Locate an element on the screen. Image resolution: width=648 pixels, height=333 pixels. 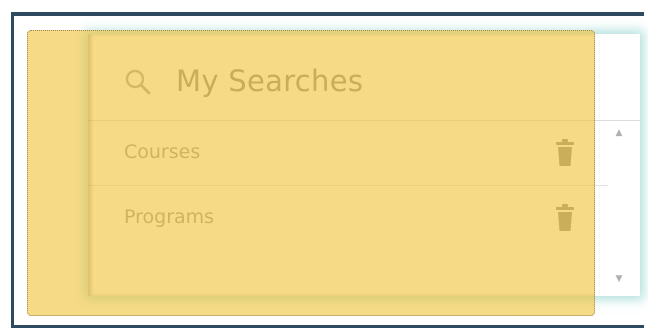
list-item-label: Courses is located at coordinates (162, 152).